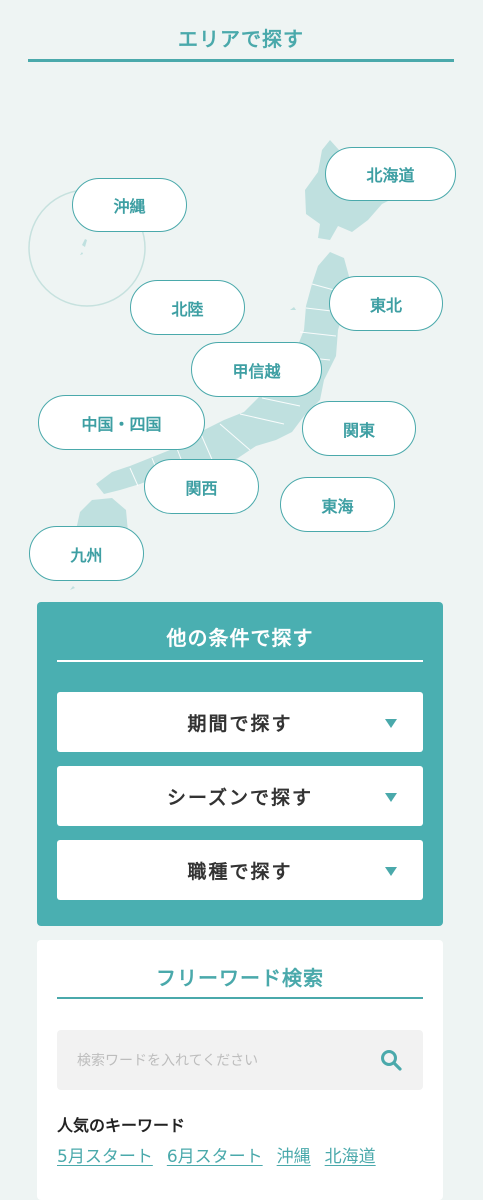 This screenshot has width=483, height=1200. What do you see at coordinates (359, 428) in the screenshot?
I see `region-kanto-button: 関東` at bounding box center [359, 428].